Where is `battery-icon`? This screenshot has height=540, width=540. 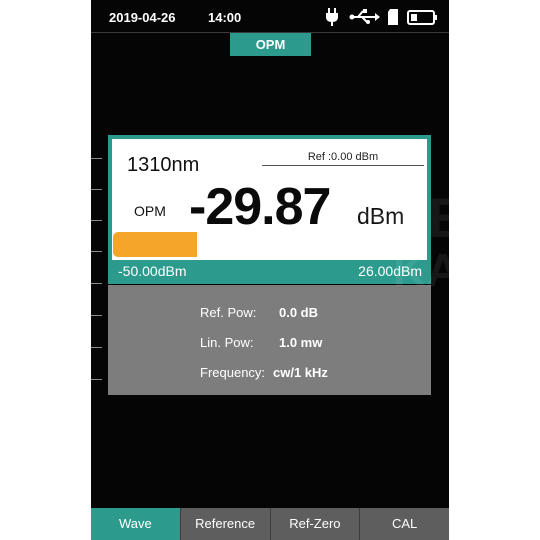
battery-icon is located at coordinates (423, 18).